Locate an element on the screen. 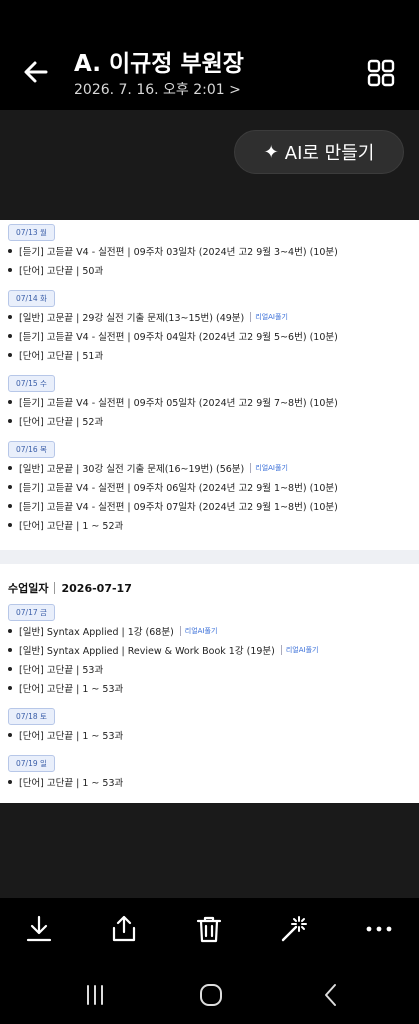  top-bar: A. 이규정 부원장 2026. 7. 16. 오후 2:01 > is located at coordinates (209, 55).